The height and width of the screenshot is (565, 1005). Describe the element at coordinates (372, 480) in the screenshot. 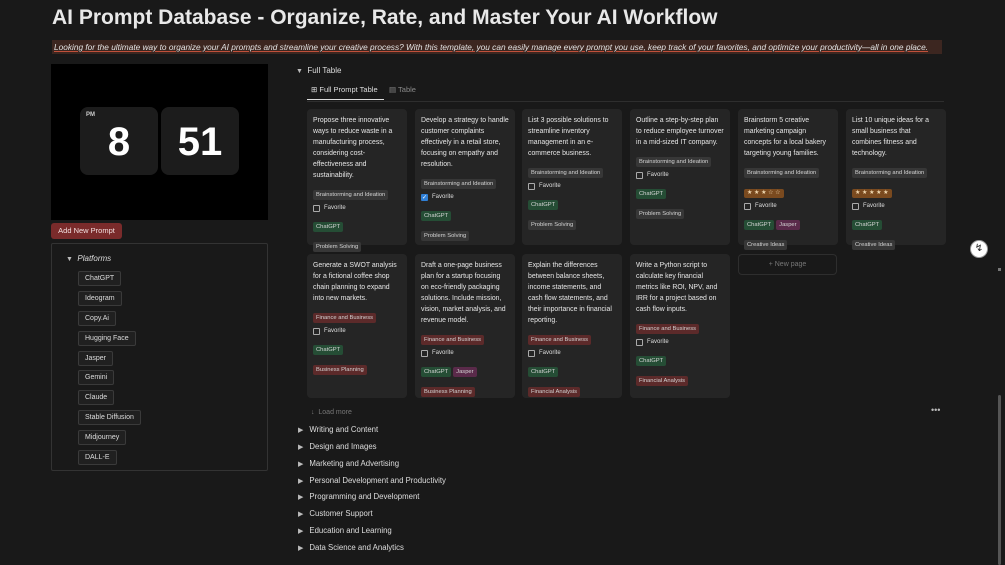

I see `group-toggle: ▶ Personal Development and Productivity` at that location.